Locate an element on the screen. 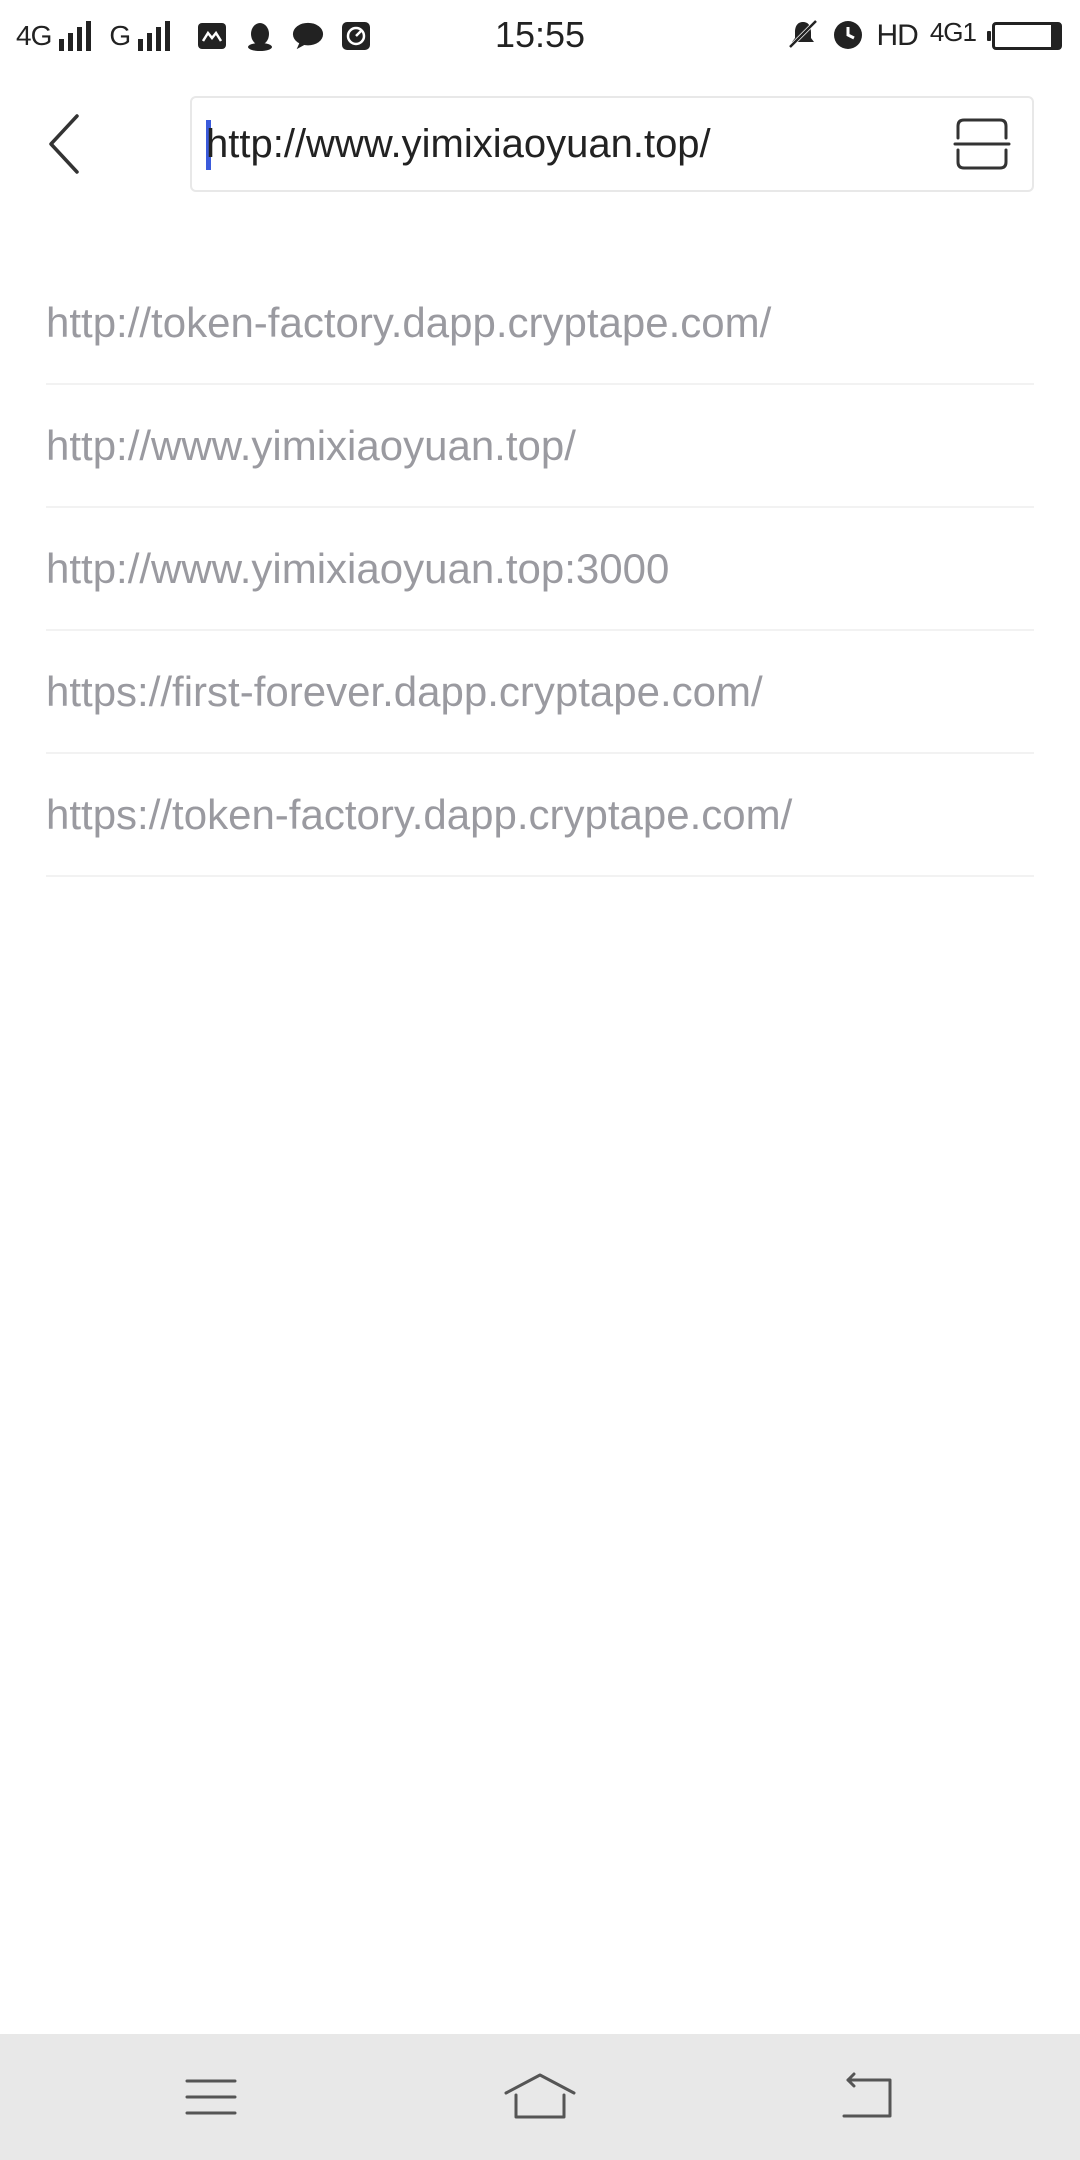 This screenshot has width=1080, height=2160. menu-icon is located at coordinates (211, 2097).